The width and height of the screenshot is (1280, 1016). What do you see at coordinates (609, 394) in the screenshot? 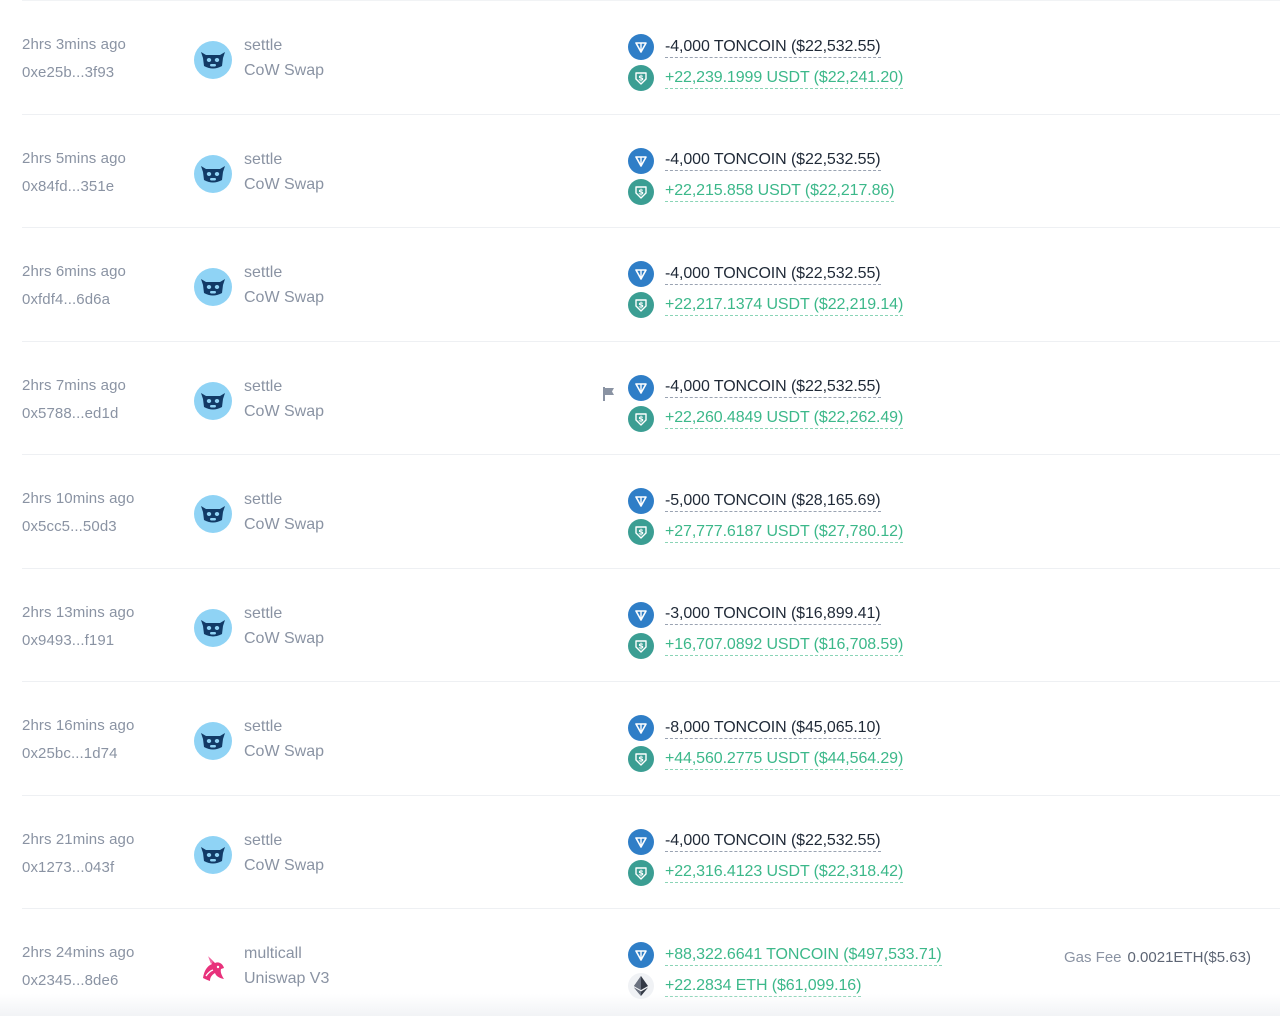
I see `flag-icon` at bounding box center [609, 394].